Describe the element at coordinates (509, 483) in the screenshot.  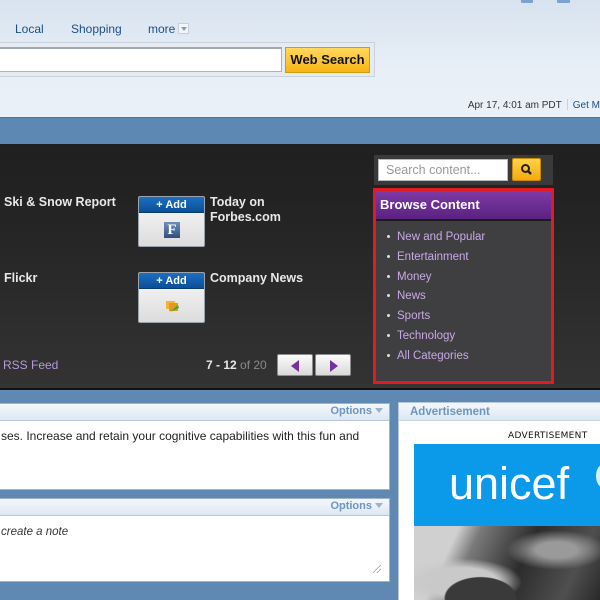
I see `ad-brand: unicef` at that location.